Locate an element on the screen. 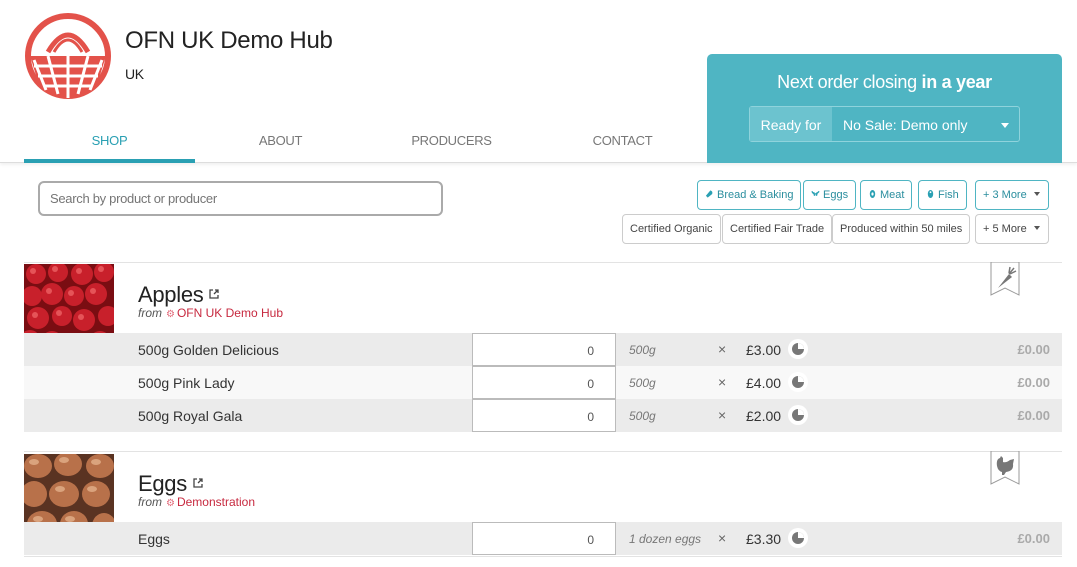 Image resolution: width=1077 pixels, height=567 pixels. producer-link: Demonstration is located at coordinates (216, 502).